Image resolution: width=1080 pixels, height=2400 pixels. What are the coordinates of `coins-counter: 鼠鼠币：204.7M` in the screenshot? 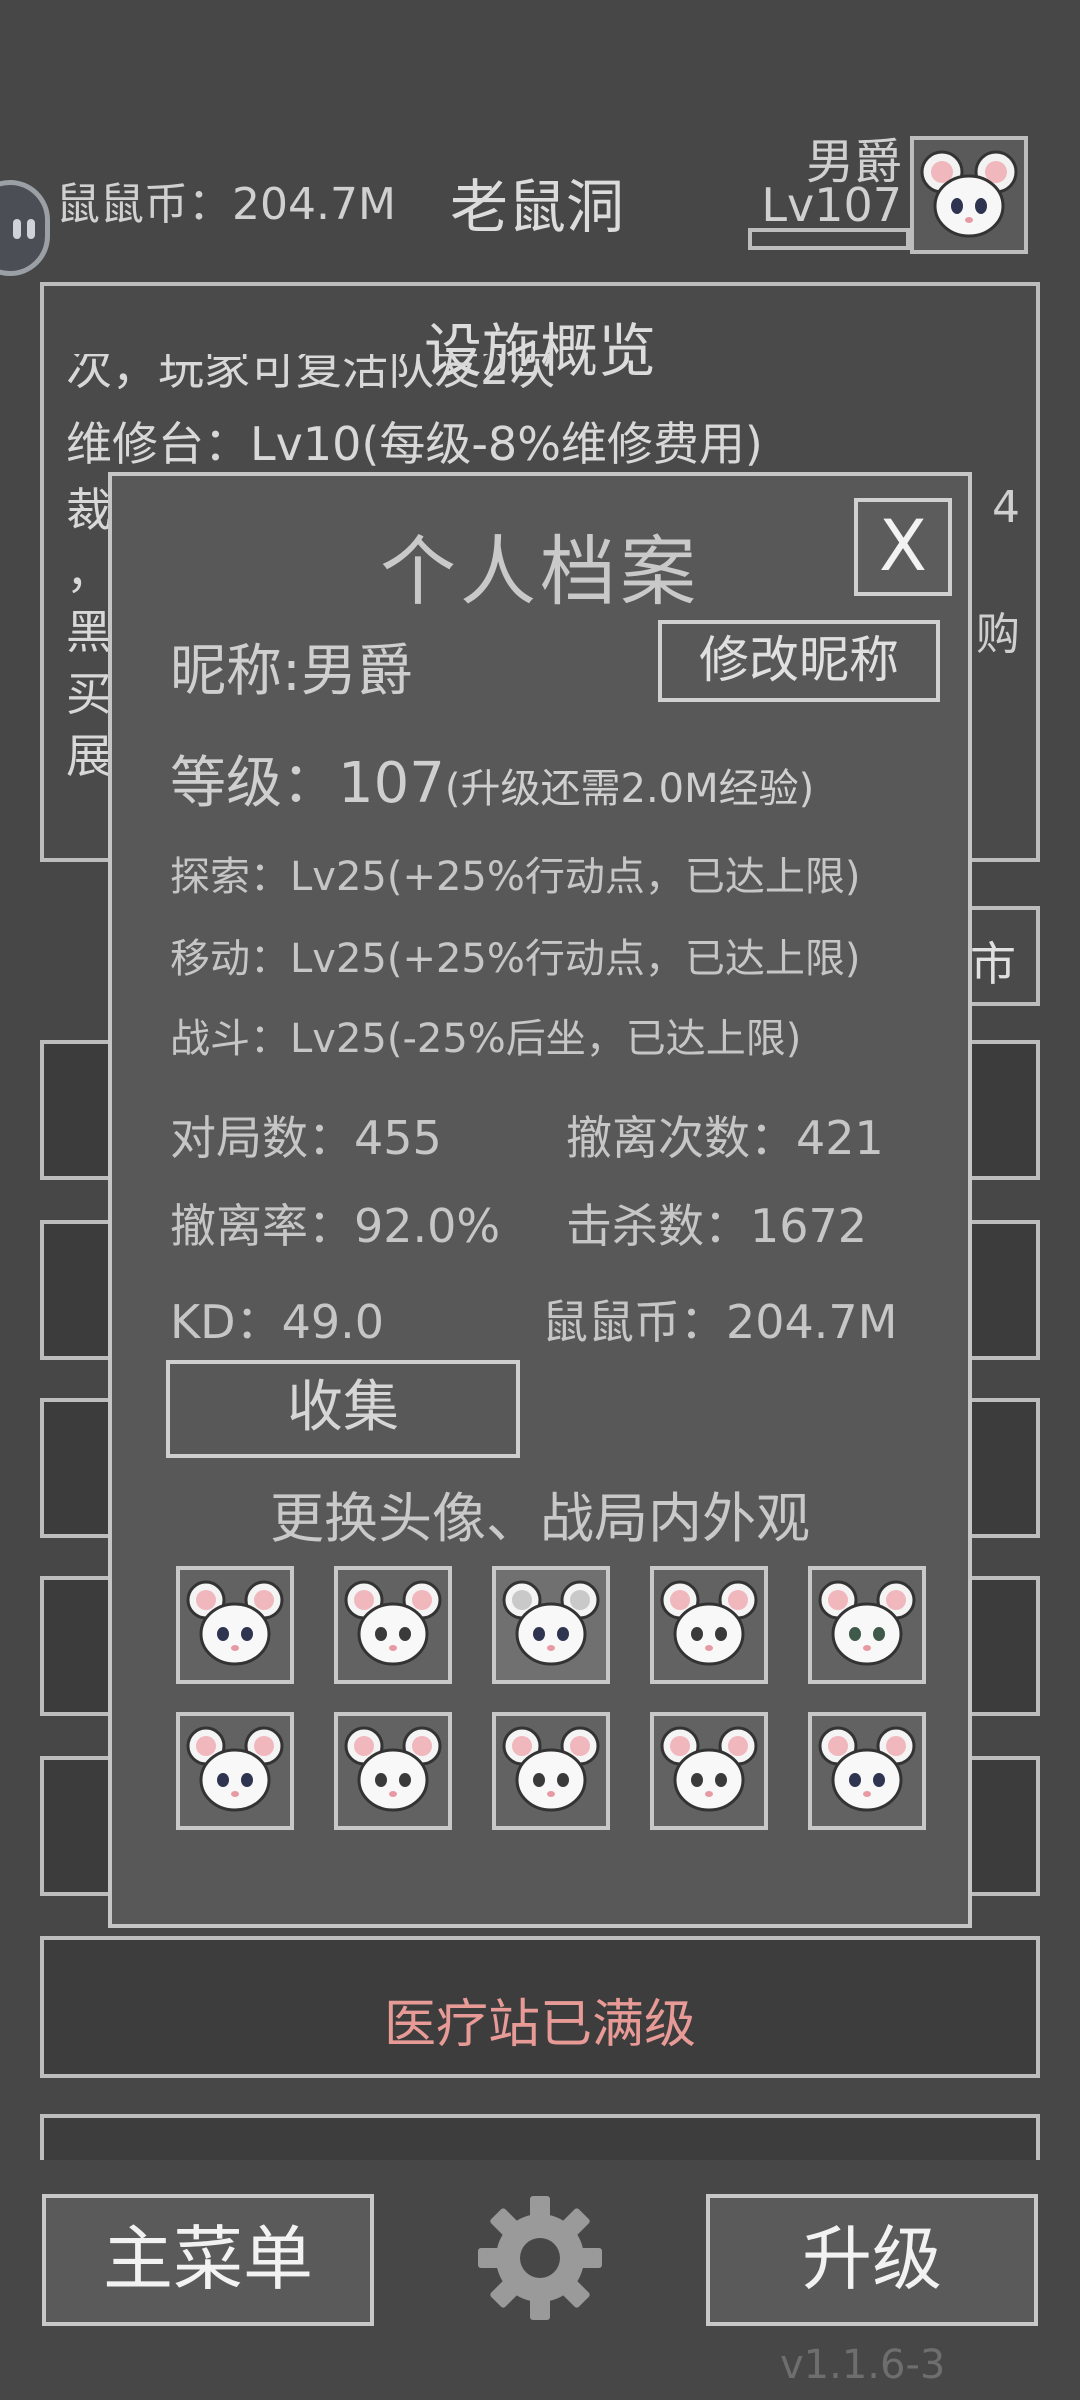 It's located at (226, 204).